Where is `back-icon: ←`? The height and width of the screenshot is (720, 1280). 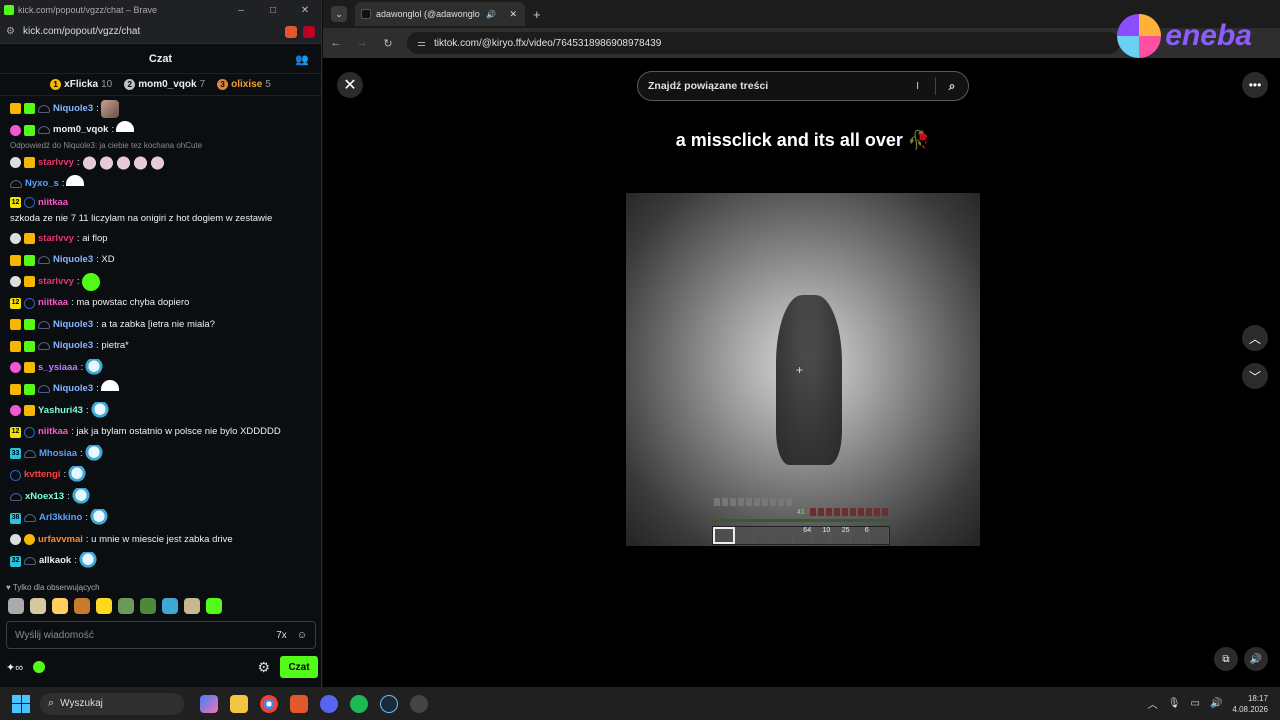
back-icon: ← is located at coordinates (336, 43).